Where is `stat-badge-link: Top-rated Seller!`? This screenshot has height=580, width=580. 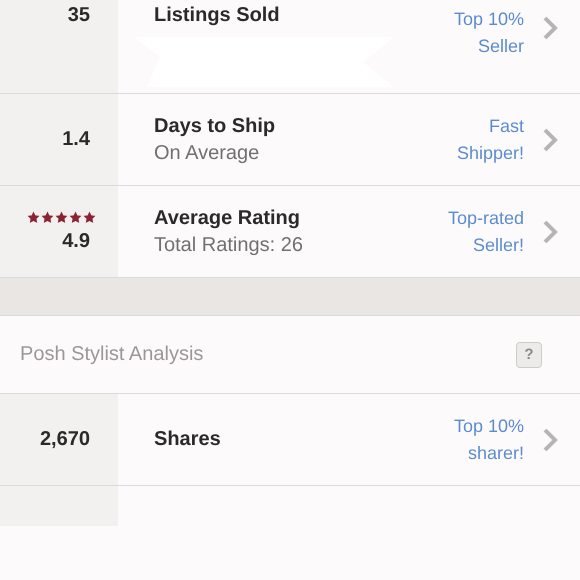
stat-badge-link: Top-rated Seller! is located at coordinates (471, 231).